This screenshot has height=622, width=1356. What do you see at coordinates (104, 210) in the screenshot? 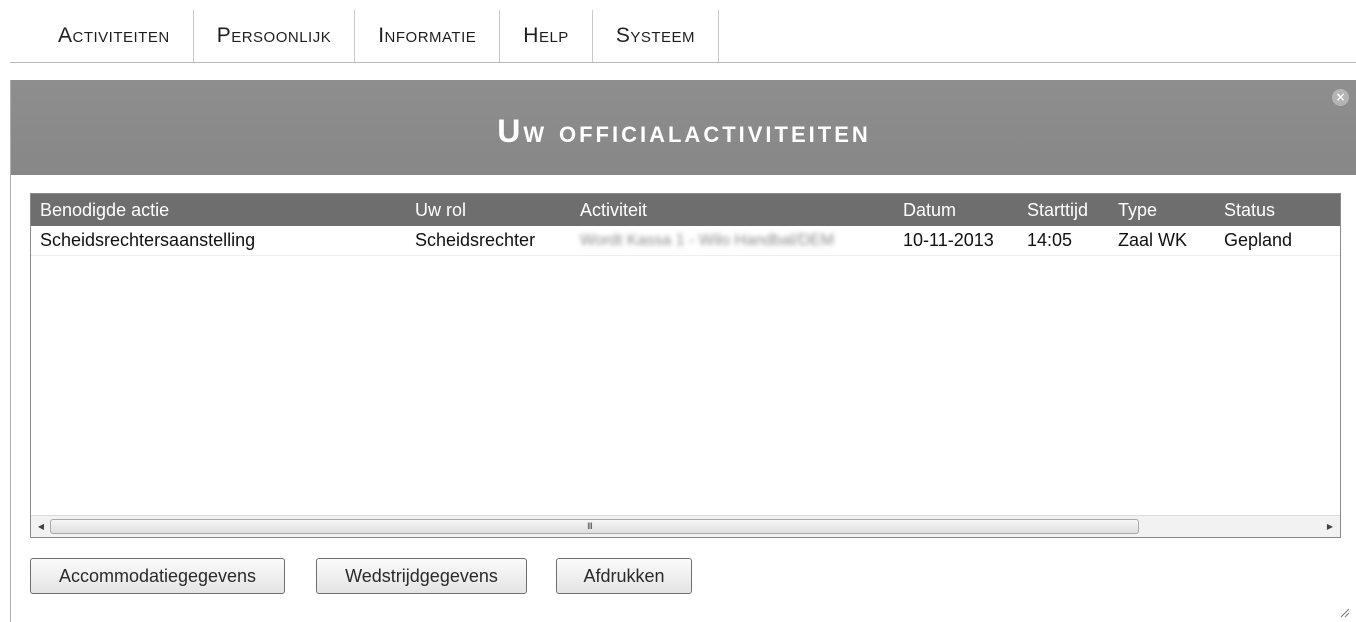
I see `column-header-benodigde-actie: Benodigde actie` at bounding box center [104, 210].